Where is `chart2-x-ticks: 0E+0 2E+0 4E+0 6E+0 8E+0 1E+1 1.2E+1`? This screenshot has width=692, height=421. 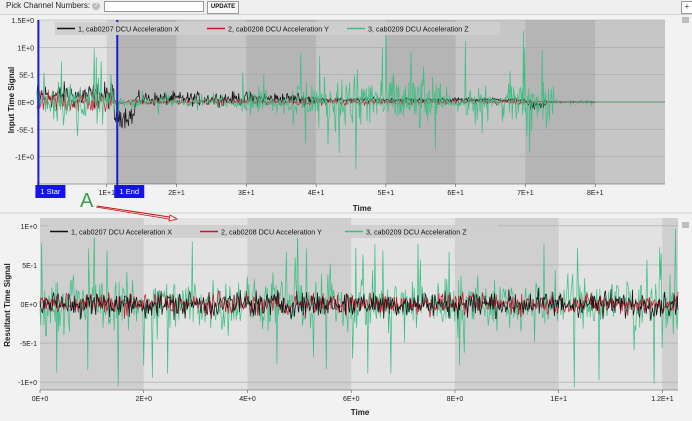
chart2-x-ticks: 0E+0 2E+0 4E+0 6E+0 8E+0 1E+1 1.2E+1 is located at coordinates (355, 396).